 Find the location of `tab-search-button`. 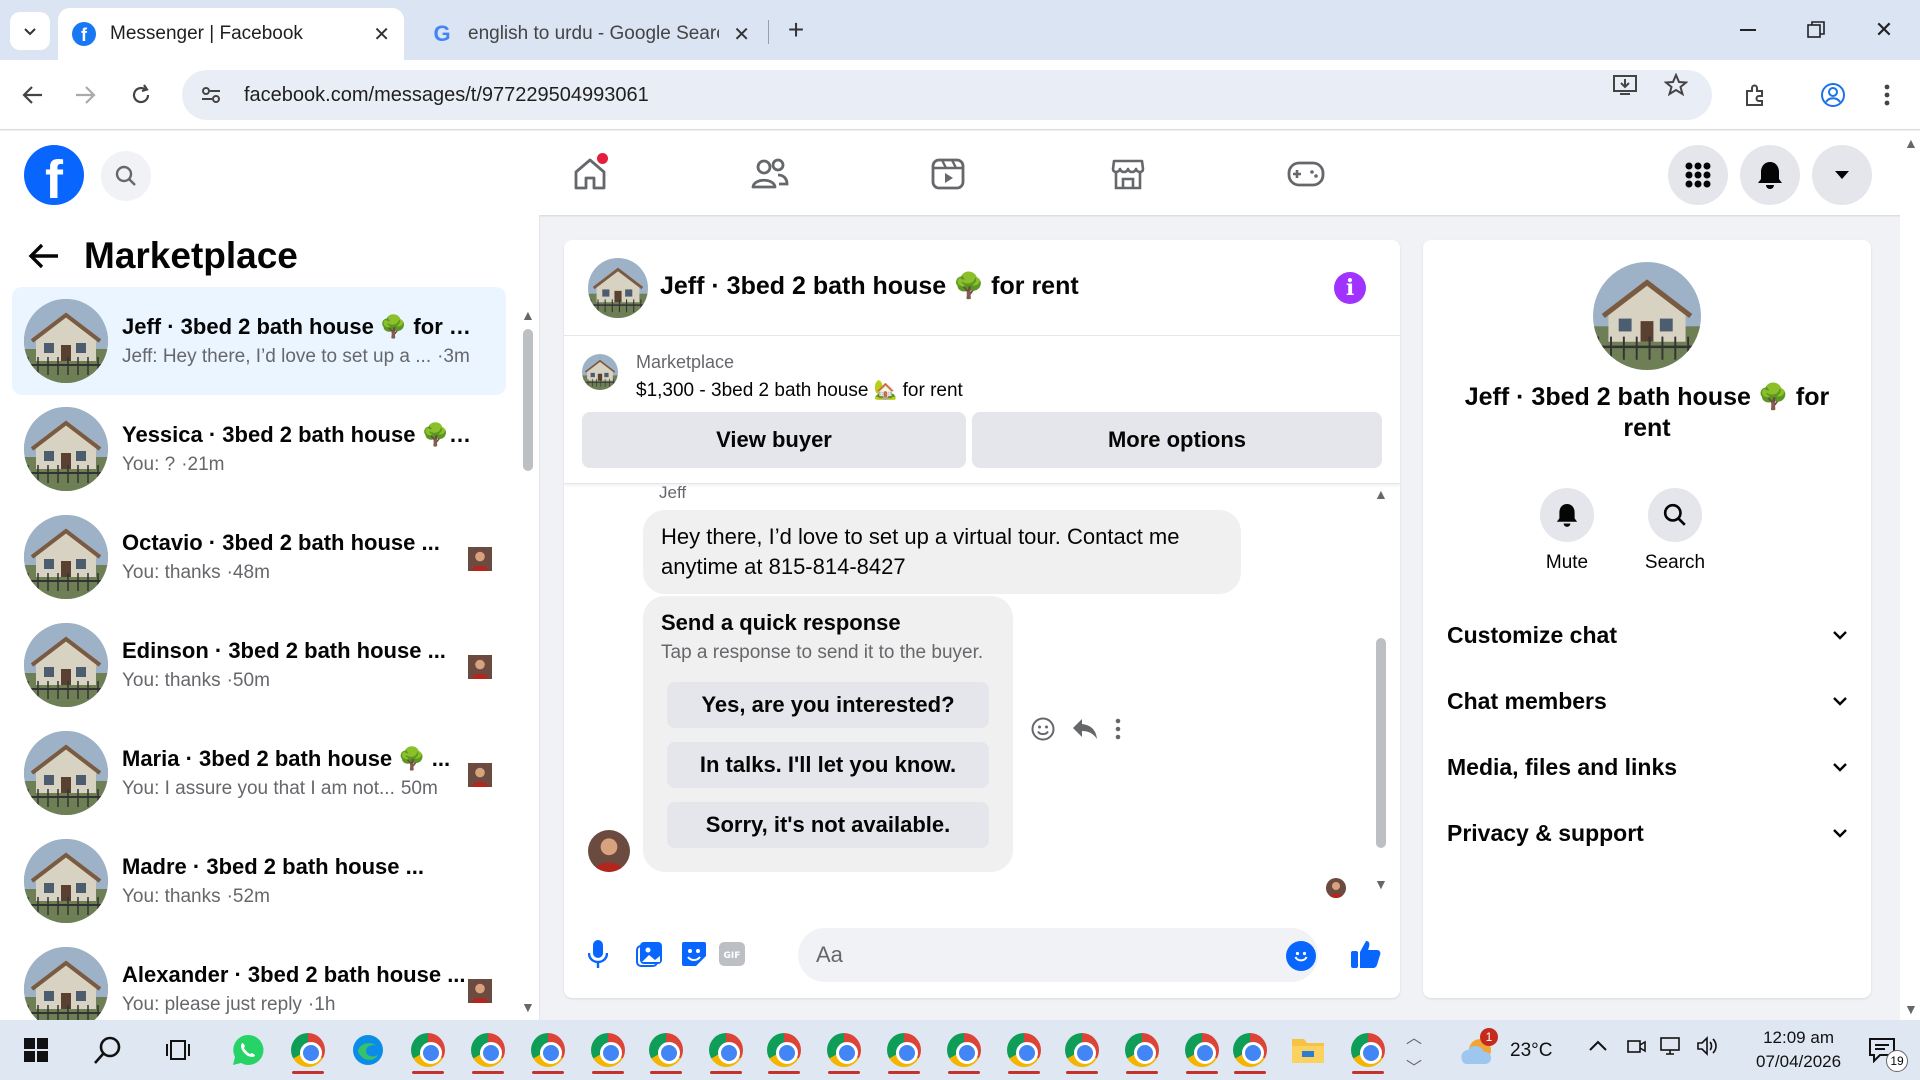

tab-search-button is located at coordinates (30, 31).